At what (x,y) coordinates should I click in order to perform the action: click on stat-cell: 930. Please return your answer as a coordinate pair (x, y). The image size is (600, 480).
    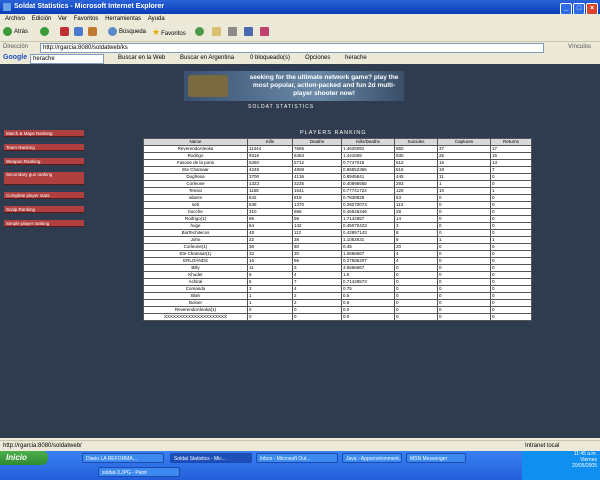
    Looking at the image, I should click on (416, 156).